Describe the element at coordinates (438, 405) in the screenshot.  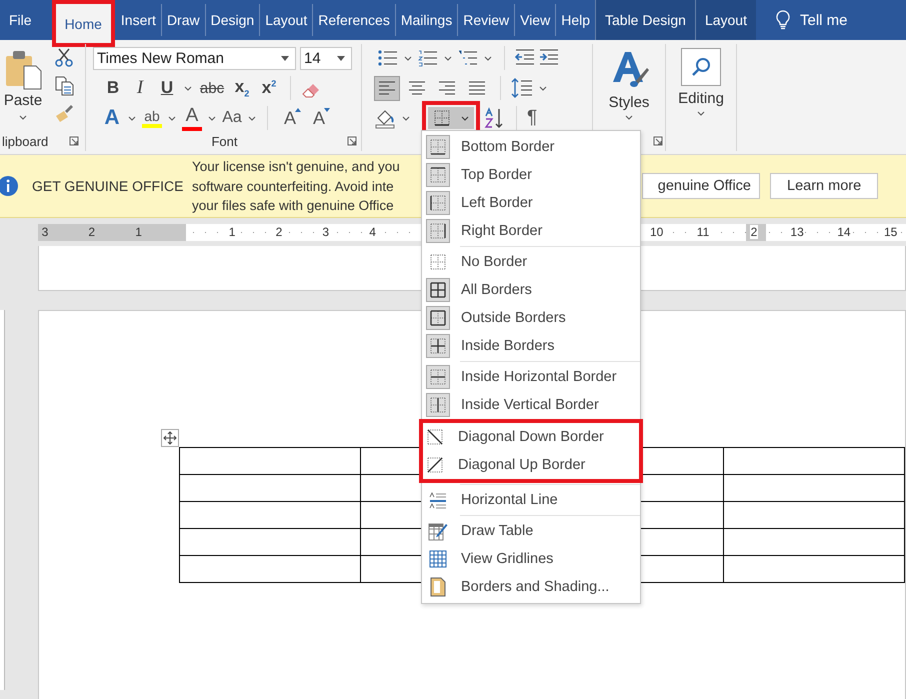
I see `vertical-border-icon` at that location.